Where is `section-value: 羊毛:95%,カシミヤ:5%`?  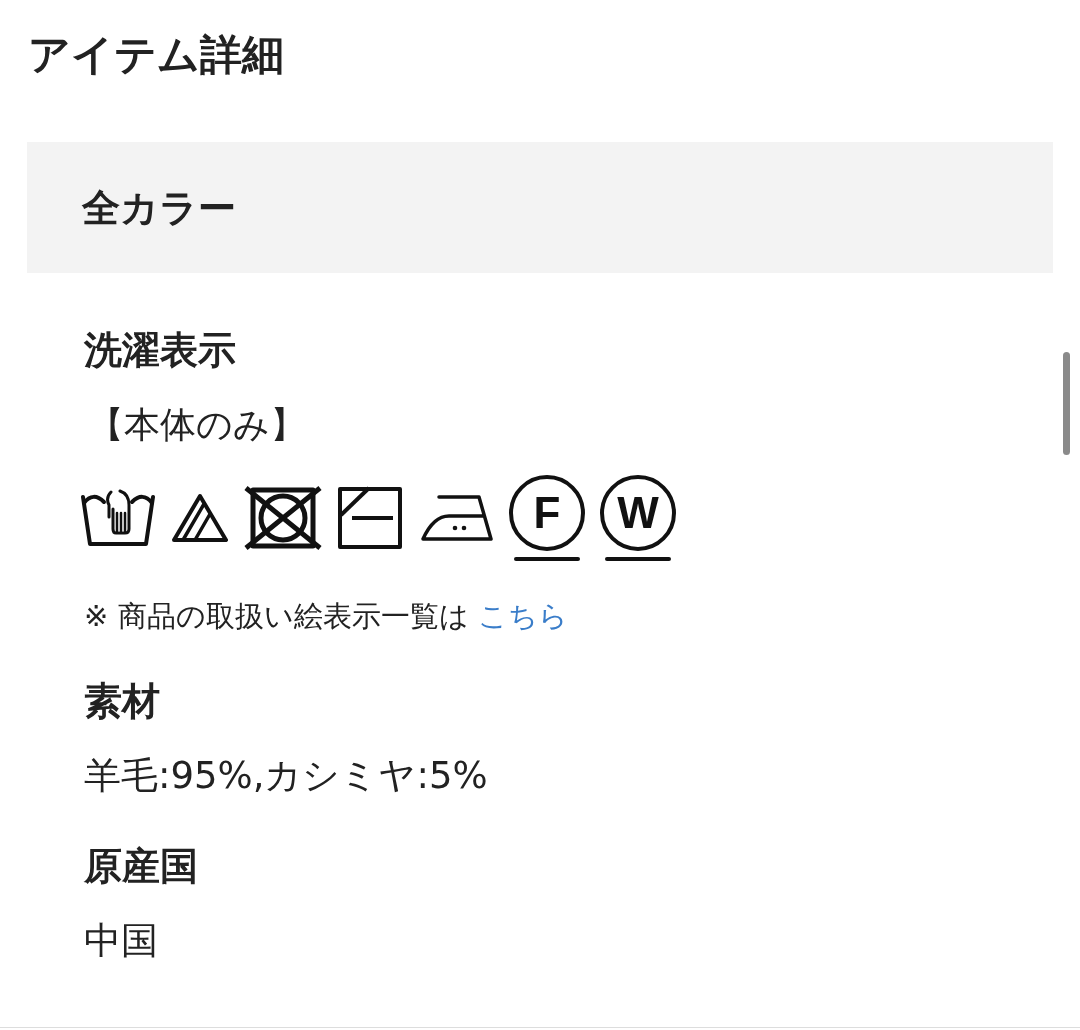
section-value: 羊毛:95%,カシミヤ:5% is located at coordinates (286, 776).